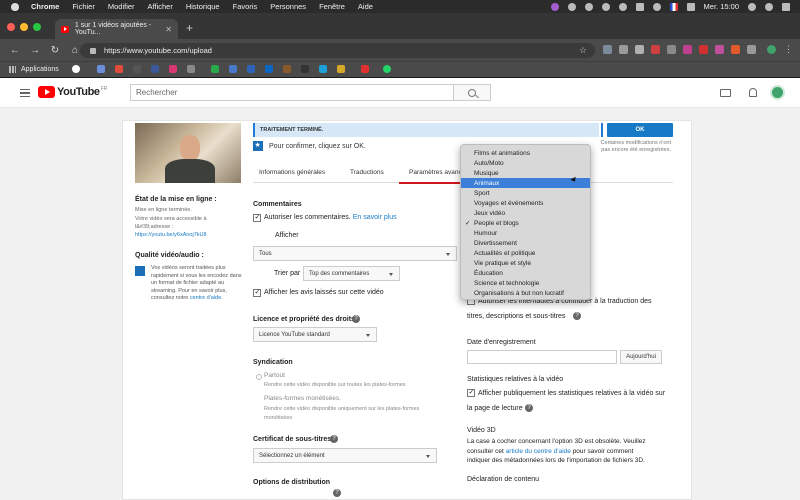 The width and height of the screenshot is (800, 500). I want to click on category-option: Divertissement, so click(525, 243).